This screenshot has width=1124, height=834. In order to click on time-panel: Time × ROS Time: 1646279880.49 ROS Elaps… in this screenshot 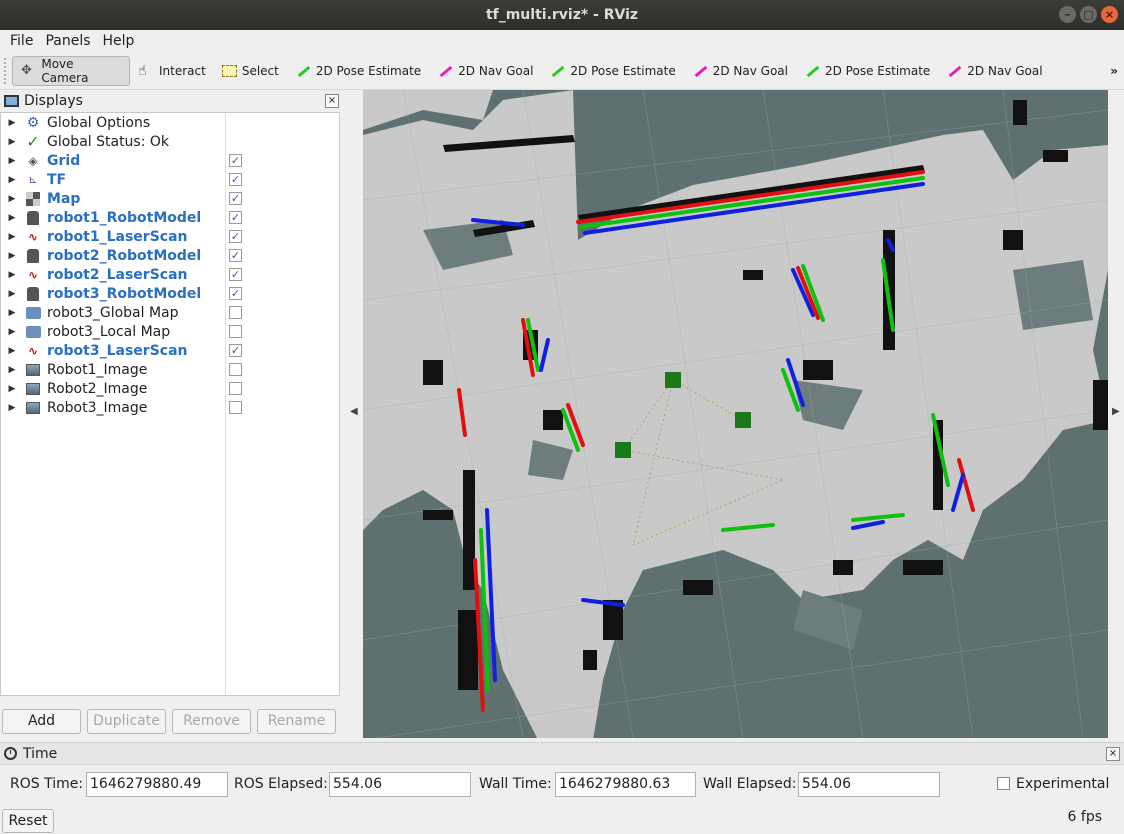, I will do `click(562, 788)`.